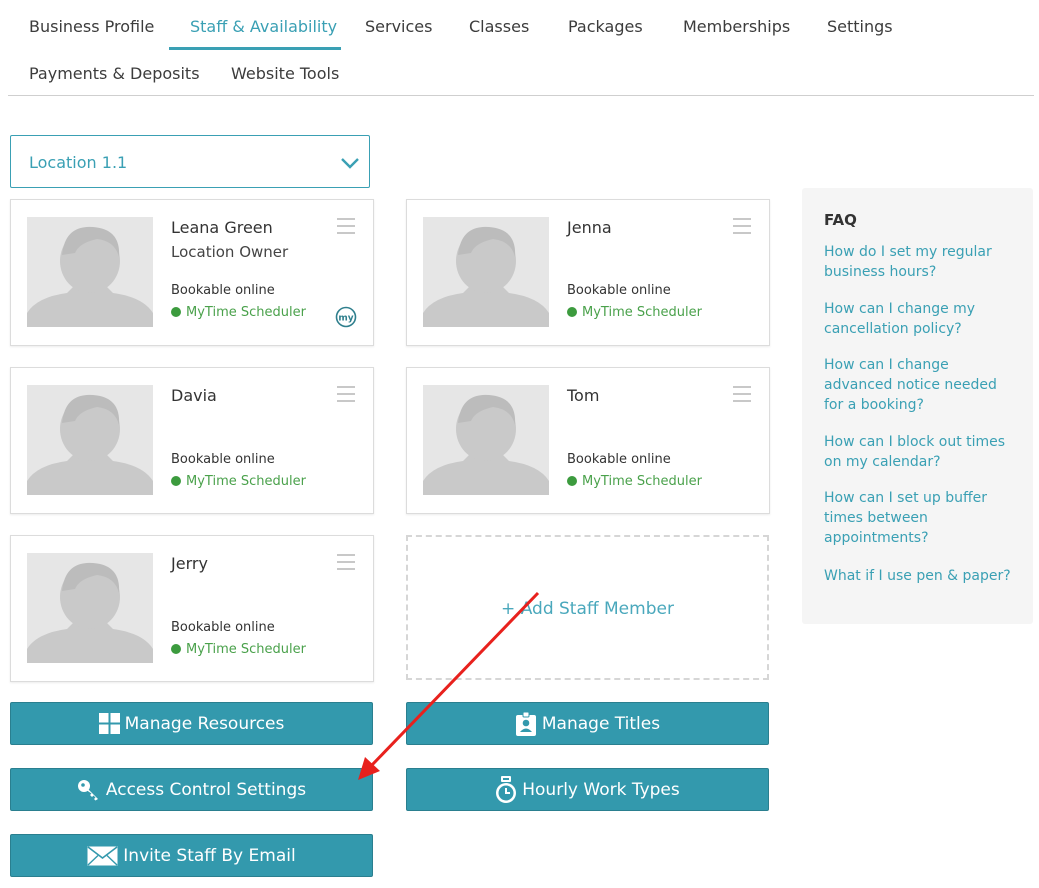  I want to click on faq-title: FAQ, so click(840, 220).